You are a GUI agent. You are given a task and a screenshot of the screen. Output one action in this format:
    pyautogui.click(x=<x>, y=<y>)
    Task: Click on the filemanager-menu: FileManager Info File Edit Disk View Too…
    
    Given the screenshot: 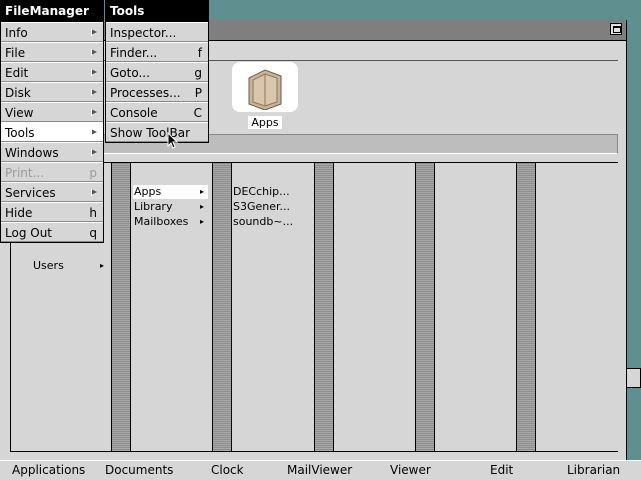 What is the action you would take?
    pyautogui.click(x=52, y=121)
    